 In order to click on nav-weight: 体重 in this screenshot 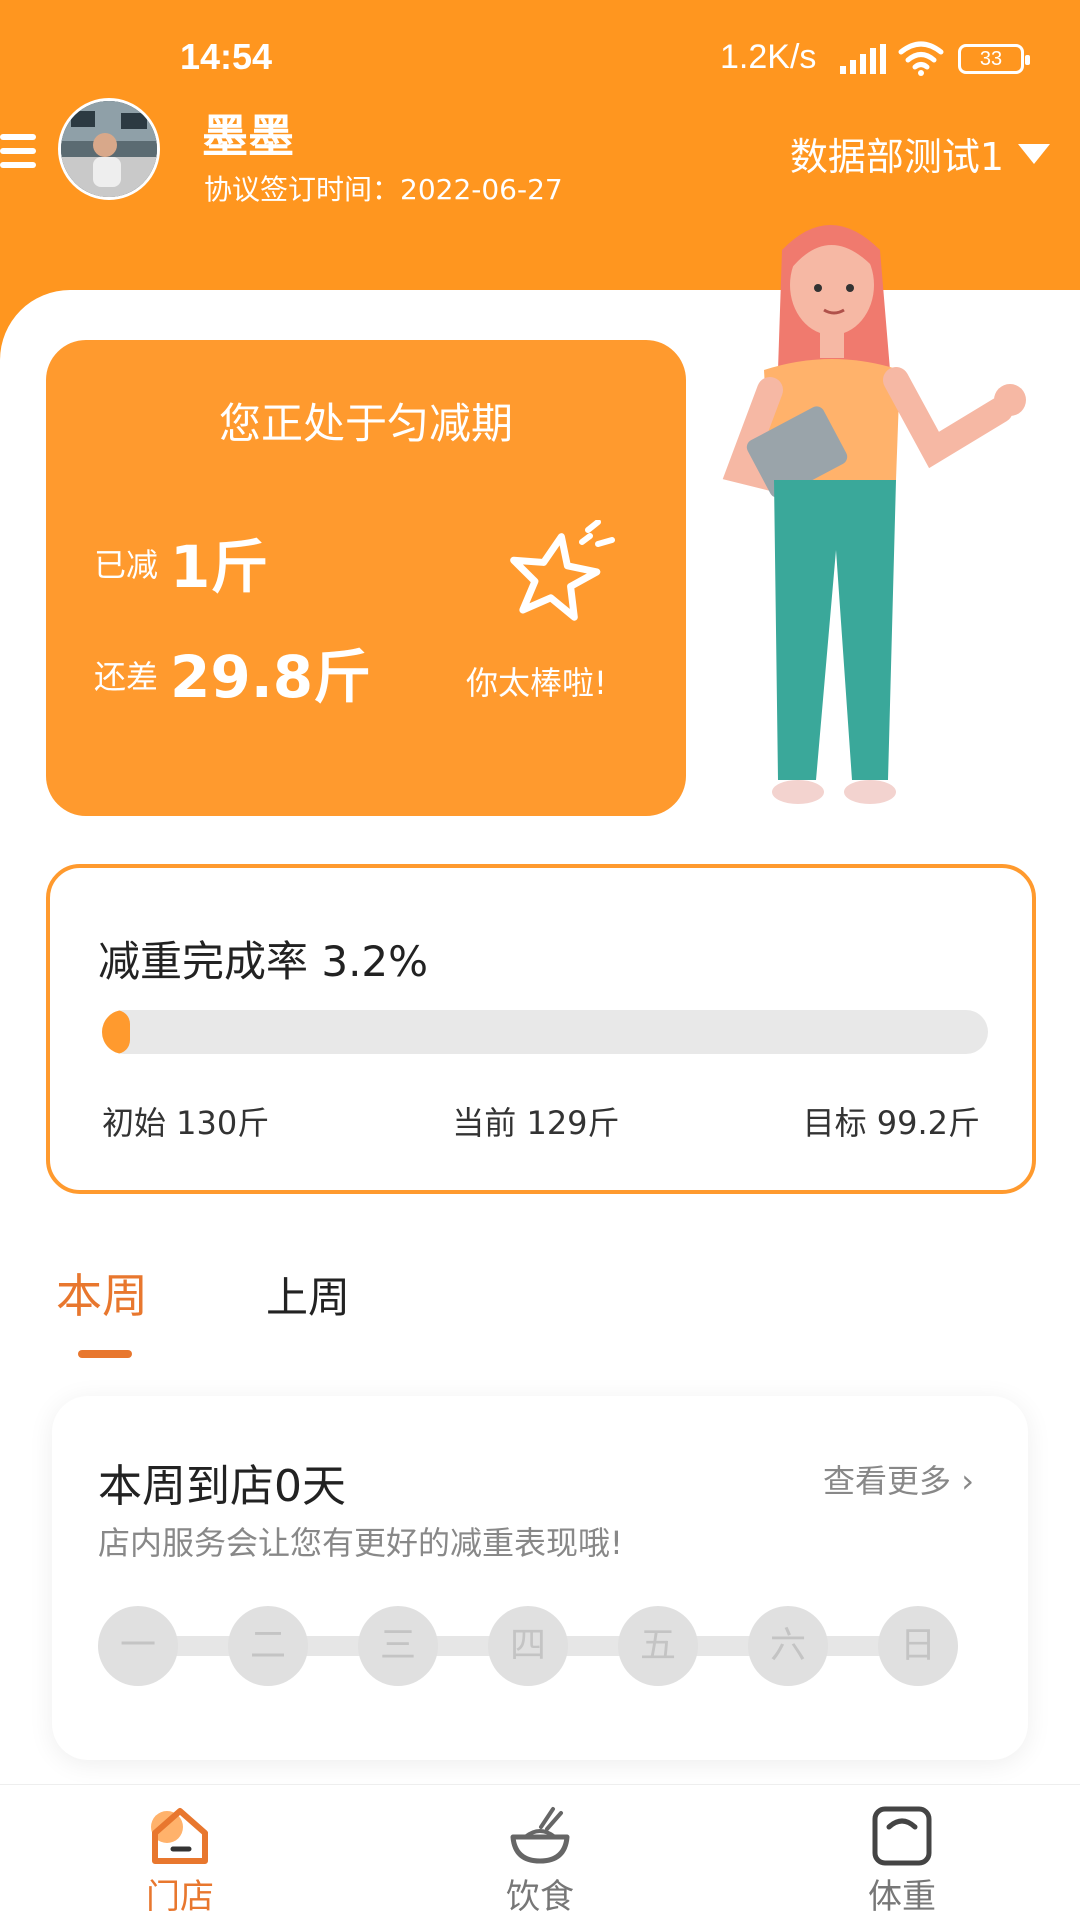, I will do `click(902, 1860)`.